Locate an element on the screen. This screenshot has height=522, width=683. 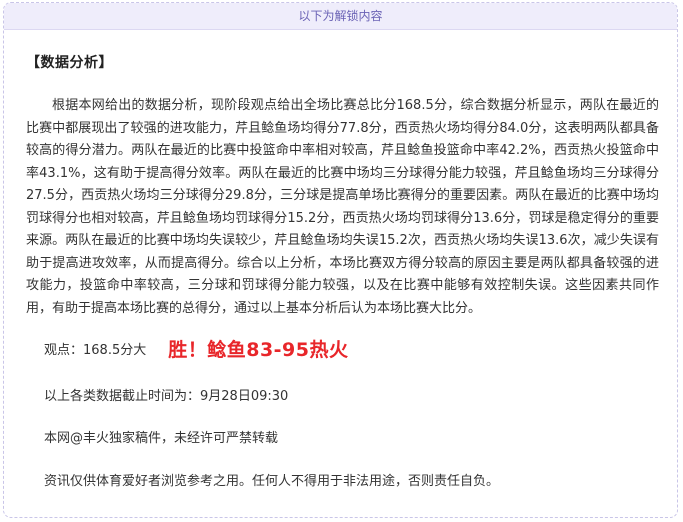
section-title: 【数据分析】 is located at coordinates (69, 63).